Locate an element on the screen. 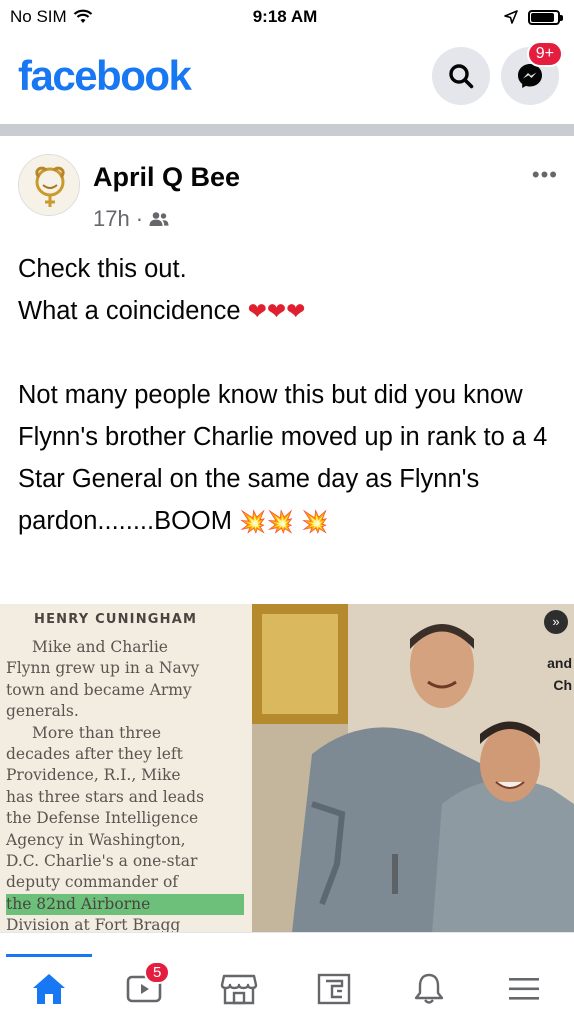 This screenshot has width=574, height=1024. home-icon is located at coordinates (49, 989).